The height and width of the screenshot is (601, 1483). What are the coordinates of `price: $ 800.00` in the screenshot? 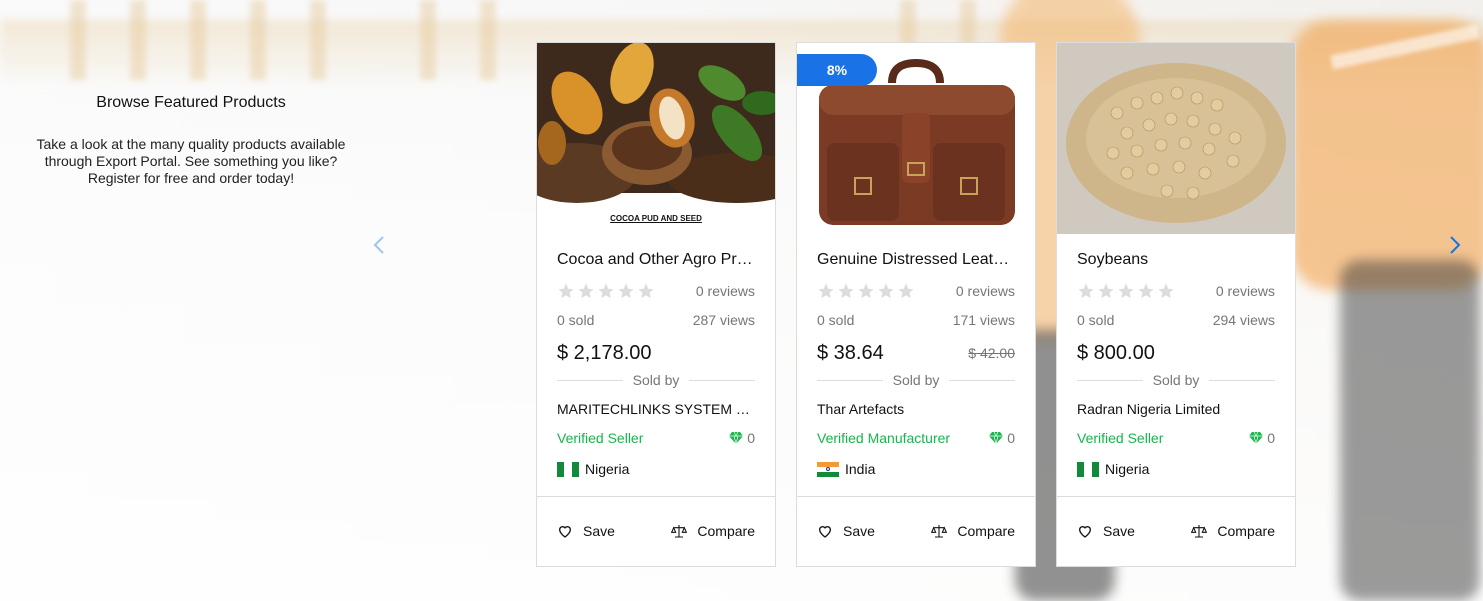 It's located at (1116, 352).